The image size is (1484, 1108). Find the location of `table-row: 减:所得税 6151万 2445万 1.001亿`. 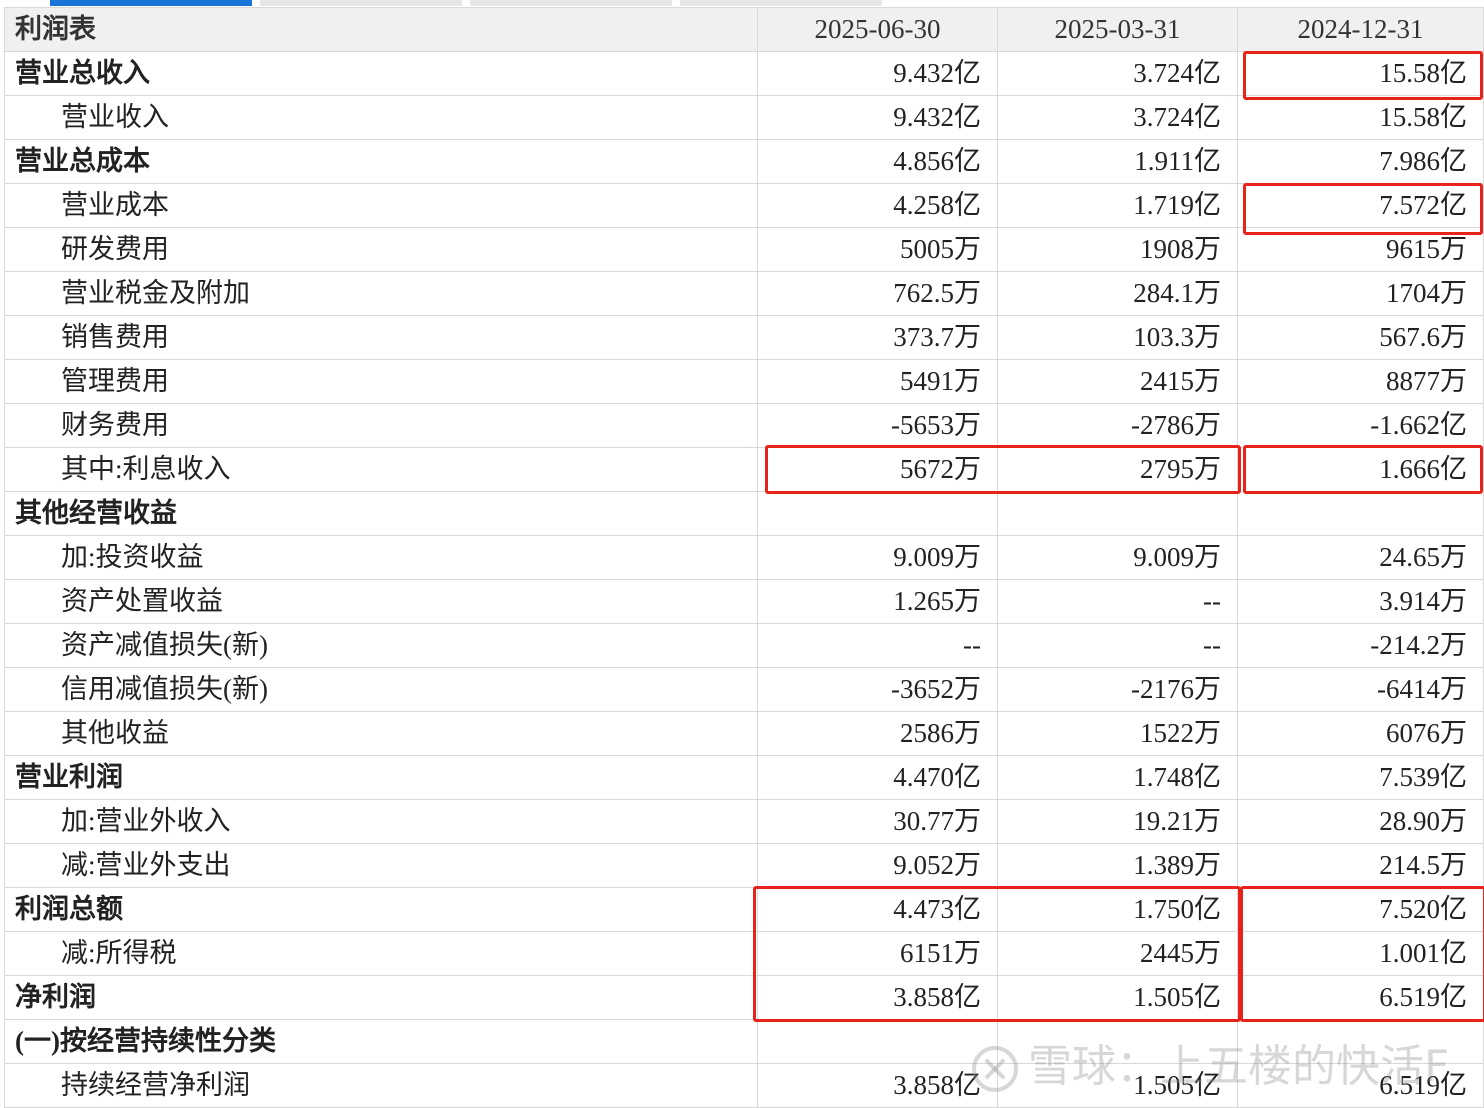

table-row: 减:所得税 6151万 2445万 1.001亿 is located at coordinates (744, 953).